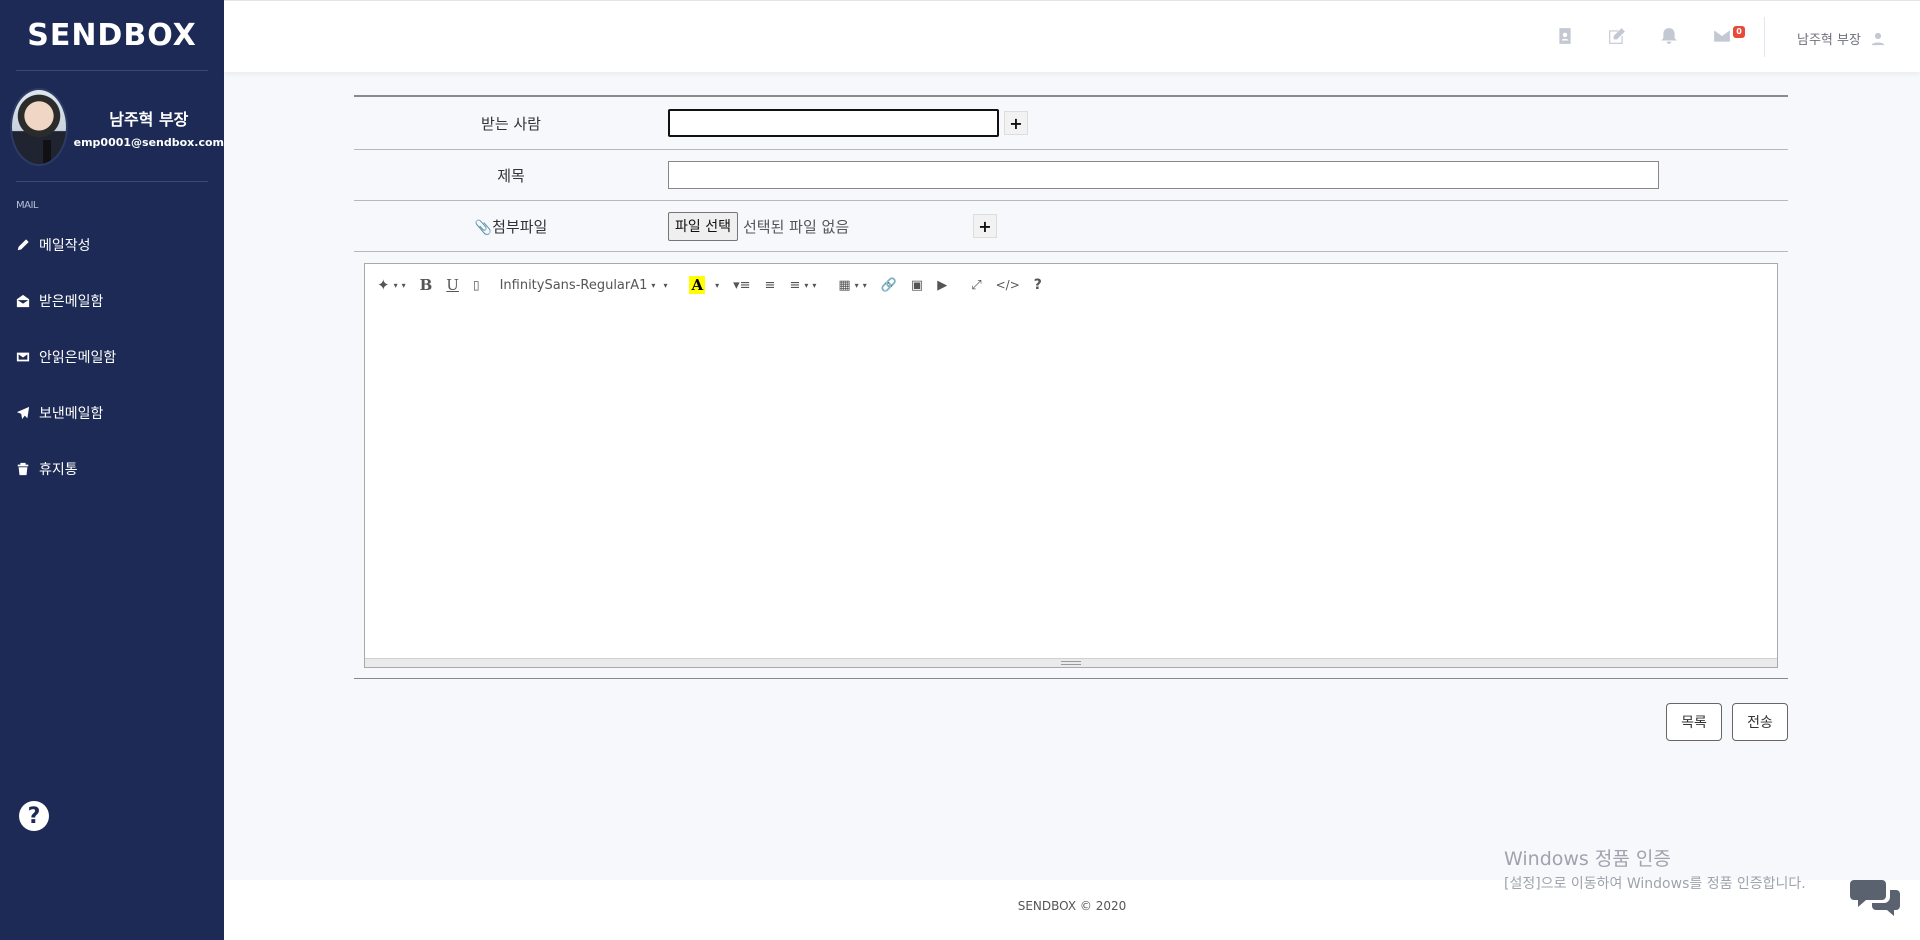  I want to click on subject-input, so click(1163, 175).